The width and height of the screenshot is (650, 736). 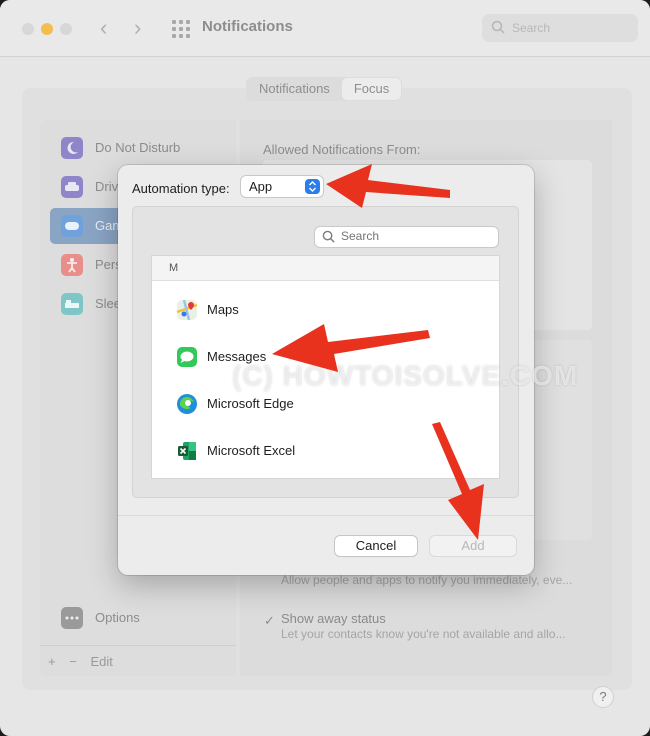 I want to click on annotation-arrow-messages-icon, so click(x=351, y=348).